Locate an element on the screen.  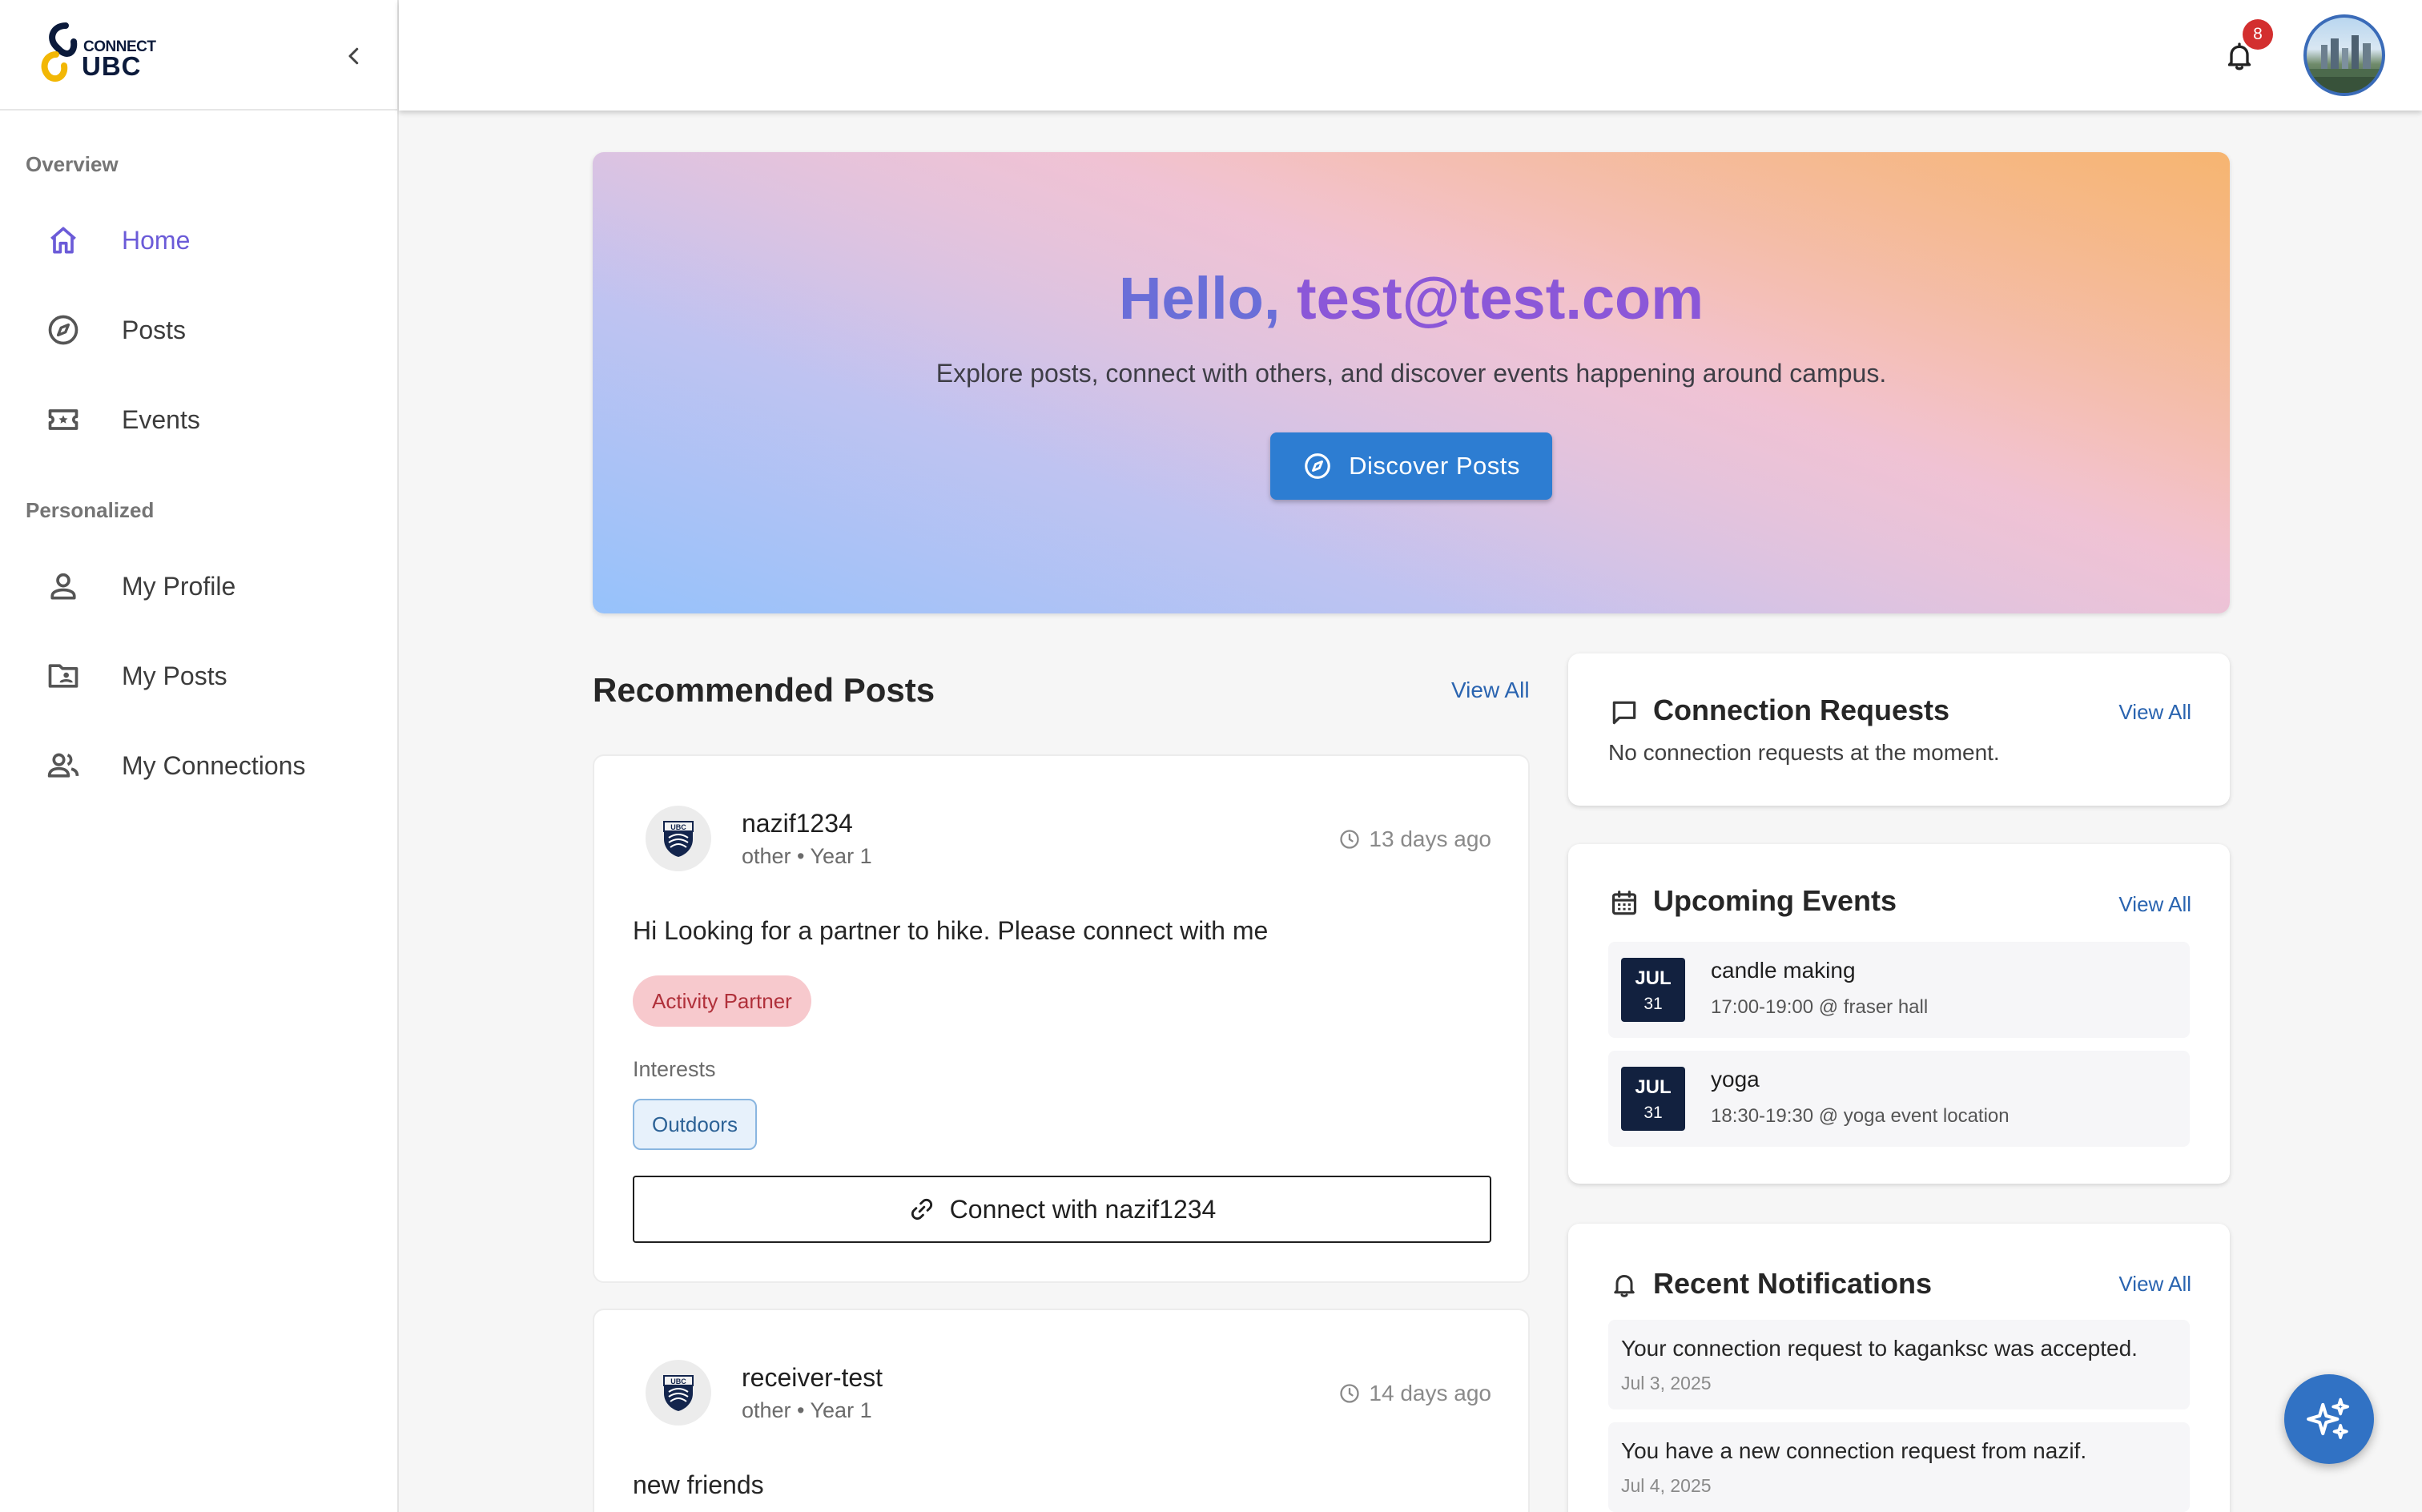
sidebar-item-events: Events is located at coordinates (199, 419).